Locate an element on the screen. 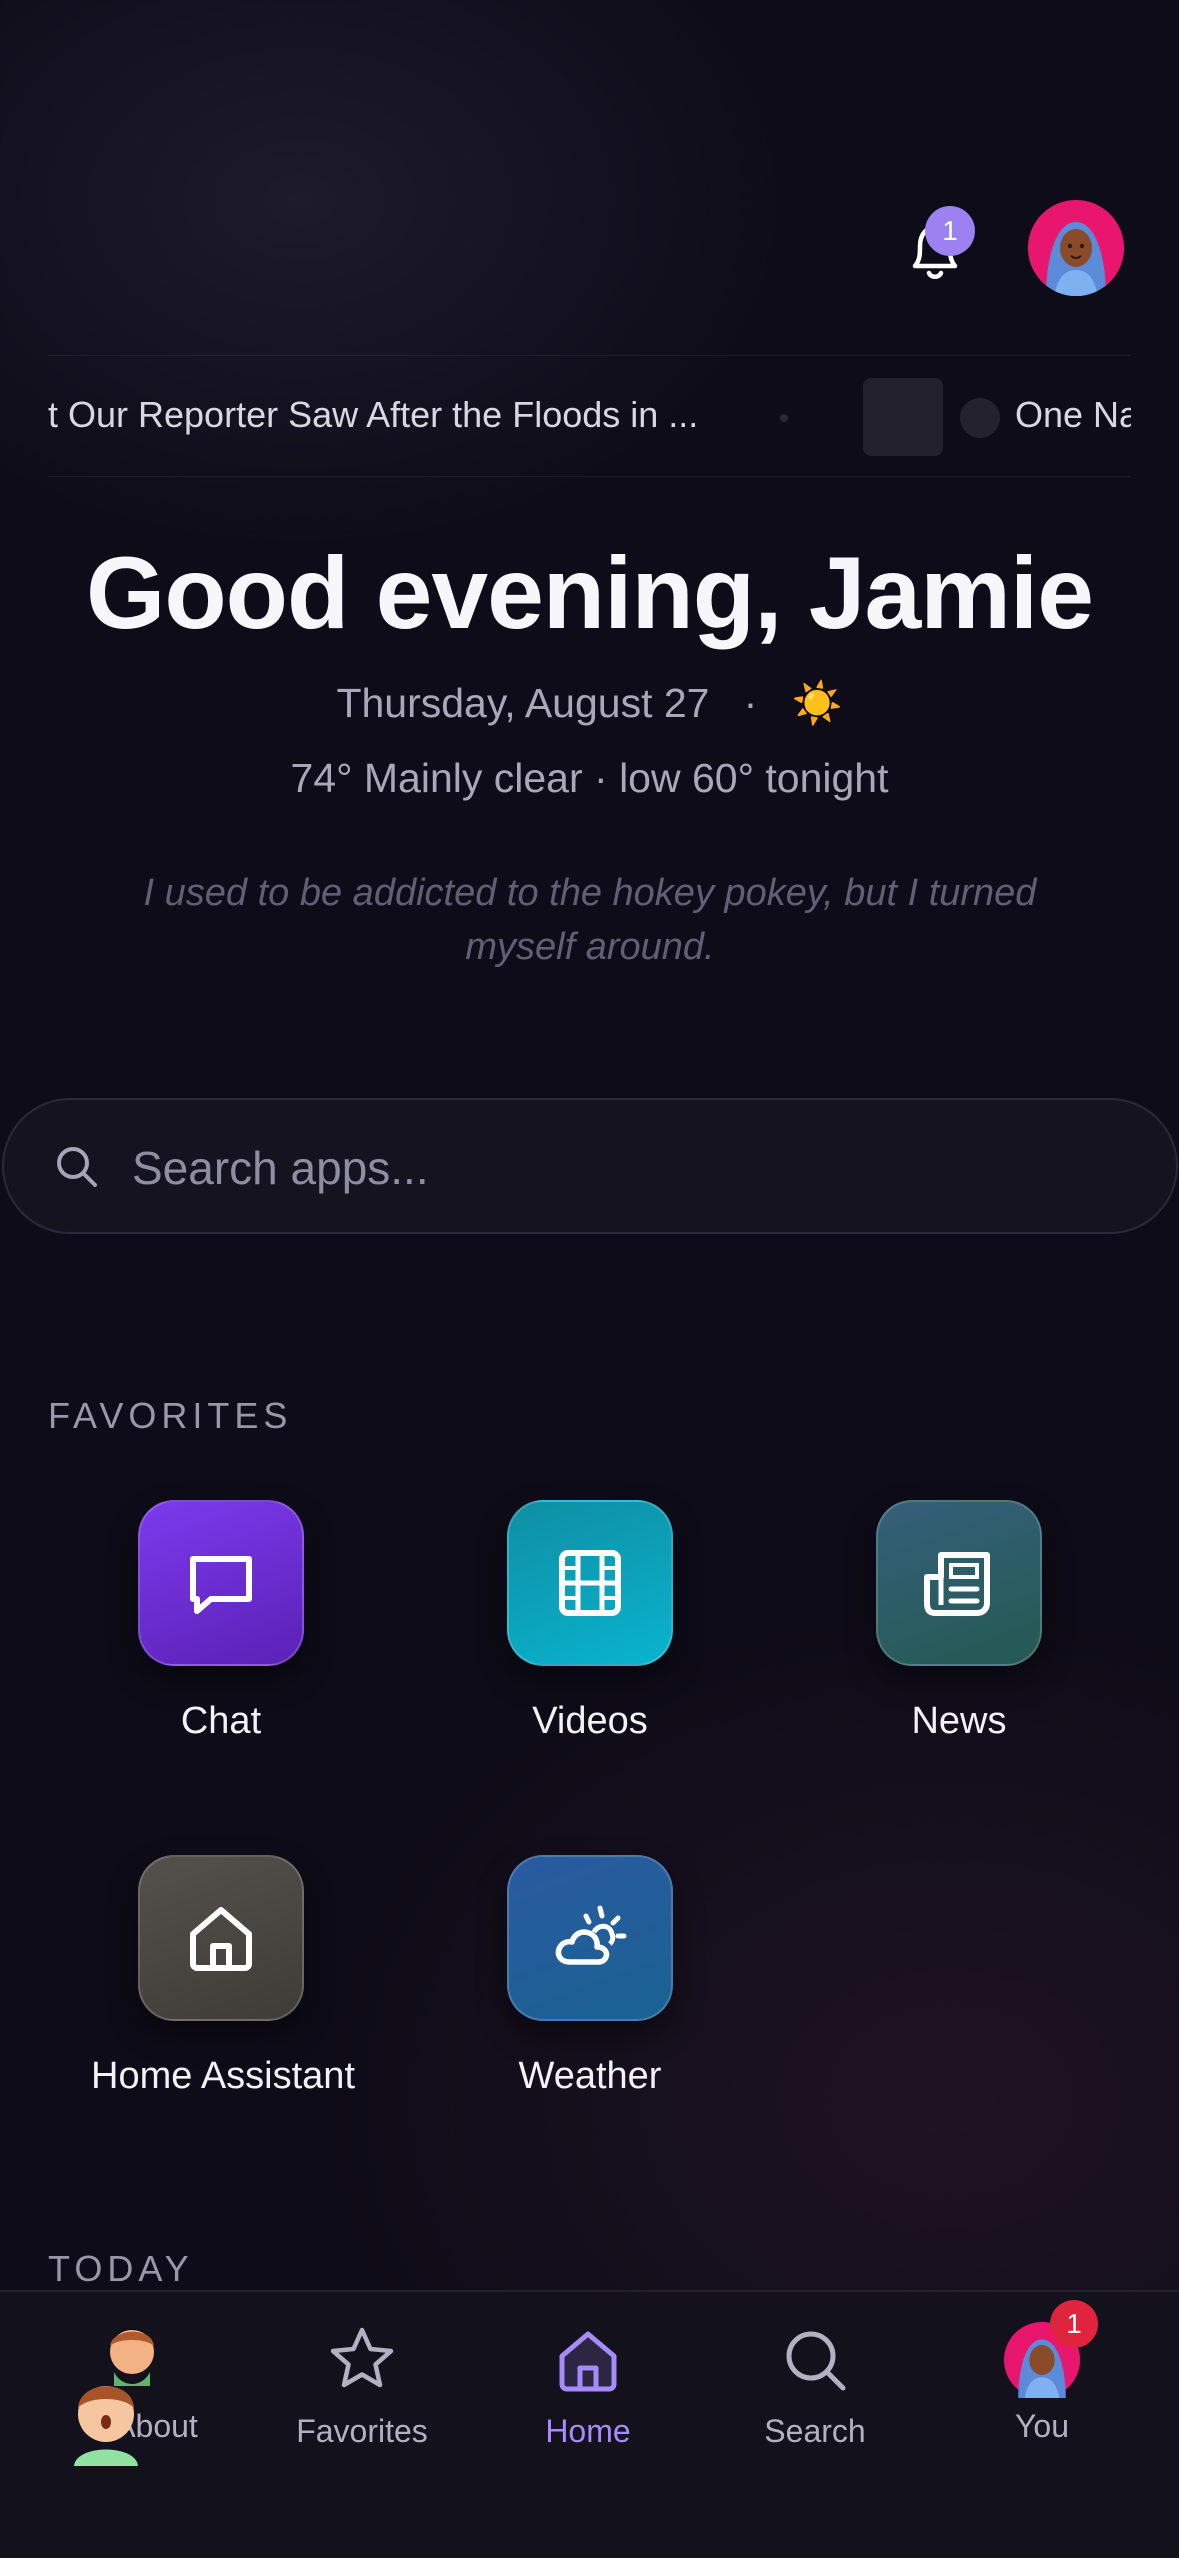 The height and width of the screenshot is (2558, 1179). today-heading: TODAY is located at coordinates (121, 2268).